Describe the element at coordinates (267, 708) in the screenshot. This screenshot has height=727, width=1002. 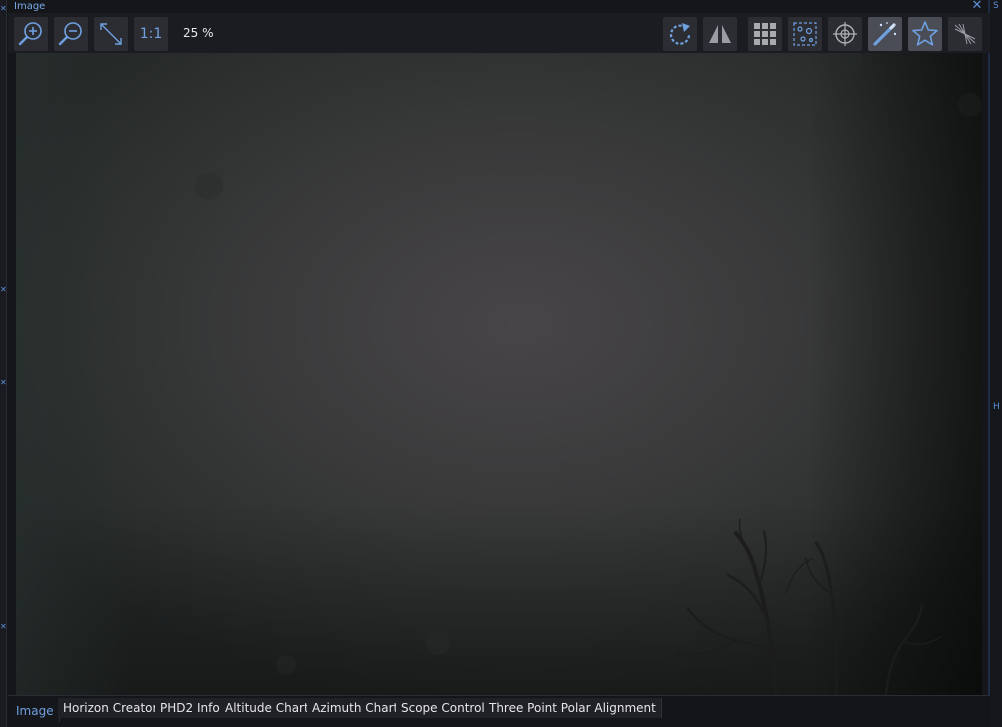
I see `tab-altitude-chart: Altitude Chart` at that location.